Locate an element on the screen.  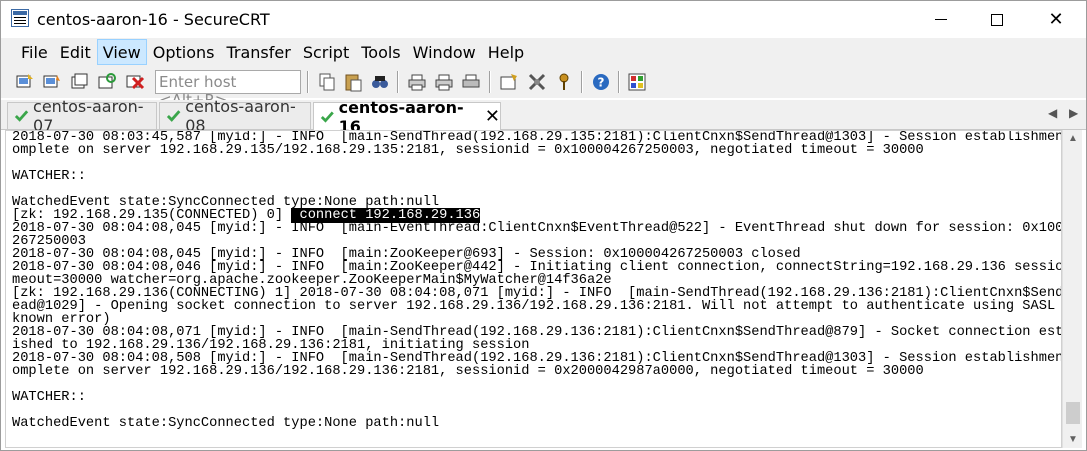
maximize-icon is located at coordinates (997, 19).